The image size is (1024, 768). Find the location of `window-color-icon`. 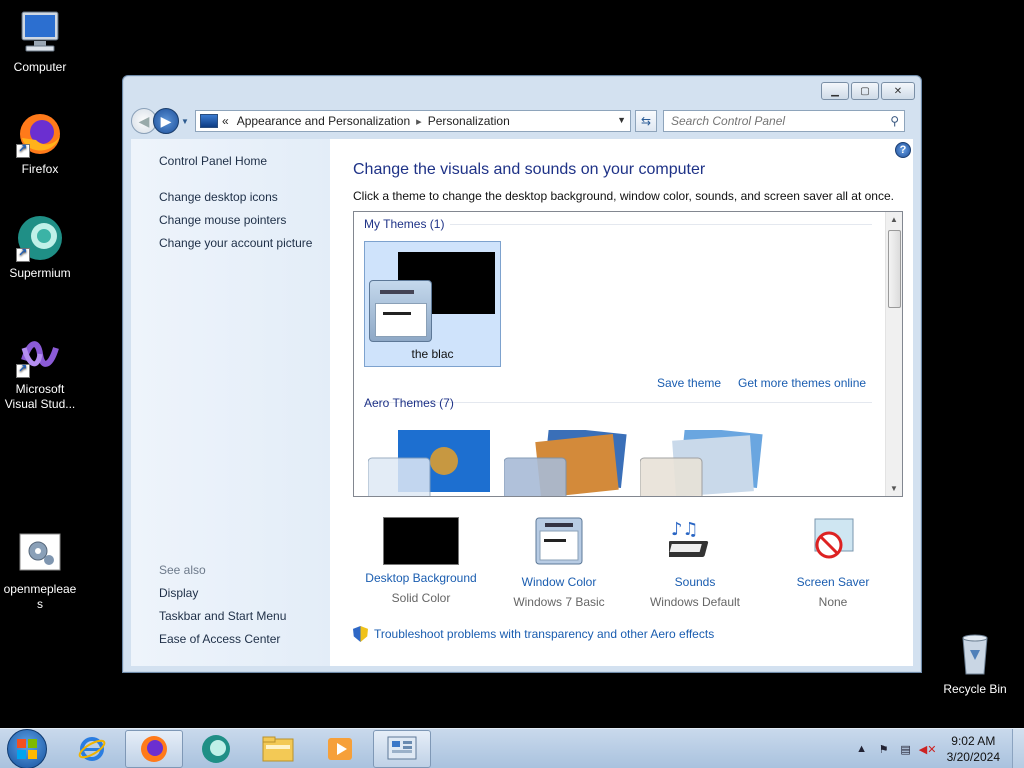

window-color-icon is located at coordinates (559, 543).